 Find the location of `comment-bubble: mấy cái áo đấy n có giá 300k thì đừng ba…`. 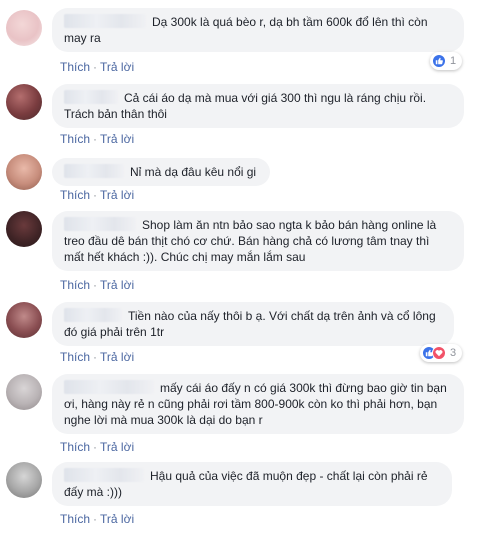

comment-bubble: mấy cái áo đấy n có giá 300k thì đừng ba… is located at coordinates (258, 404).